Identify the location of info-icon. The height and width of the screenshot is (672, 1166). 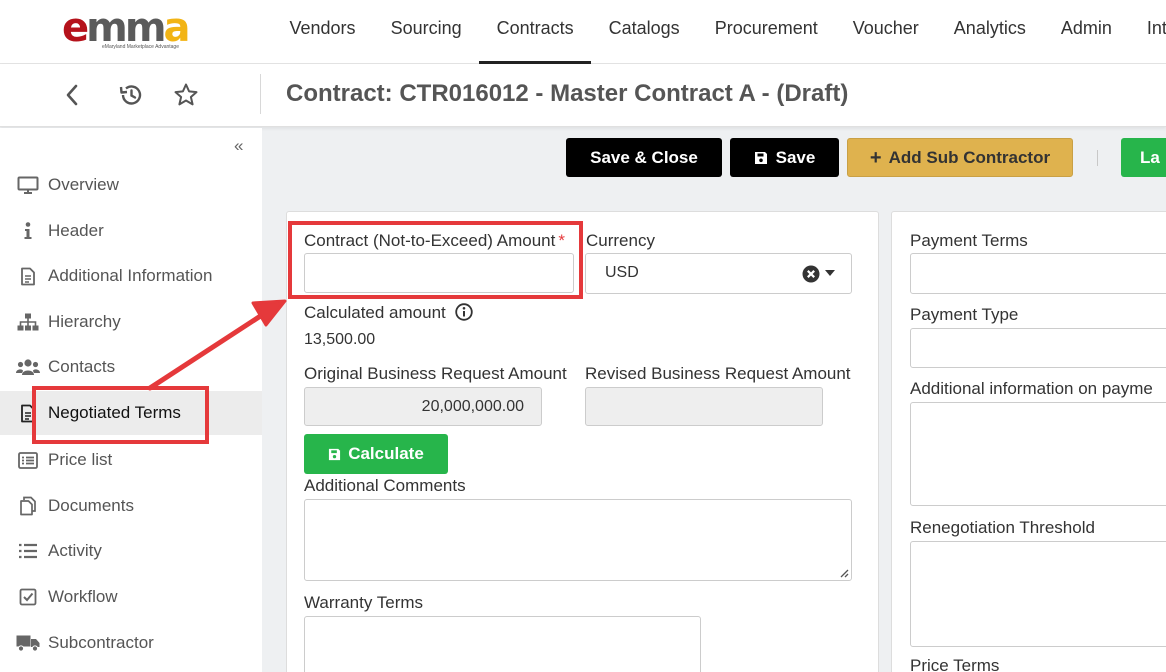
(28, 231).